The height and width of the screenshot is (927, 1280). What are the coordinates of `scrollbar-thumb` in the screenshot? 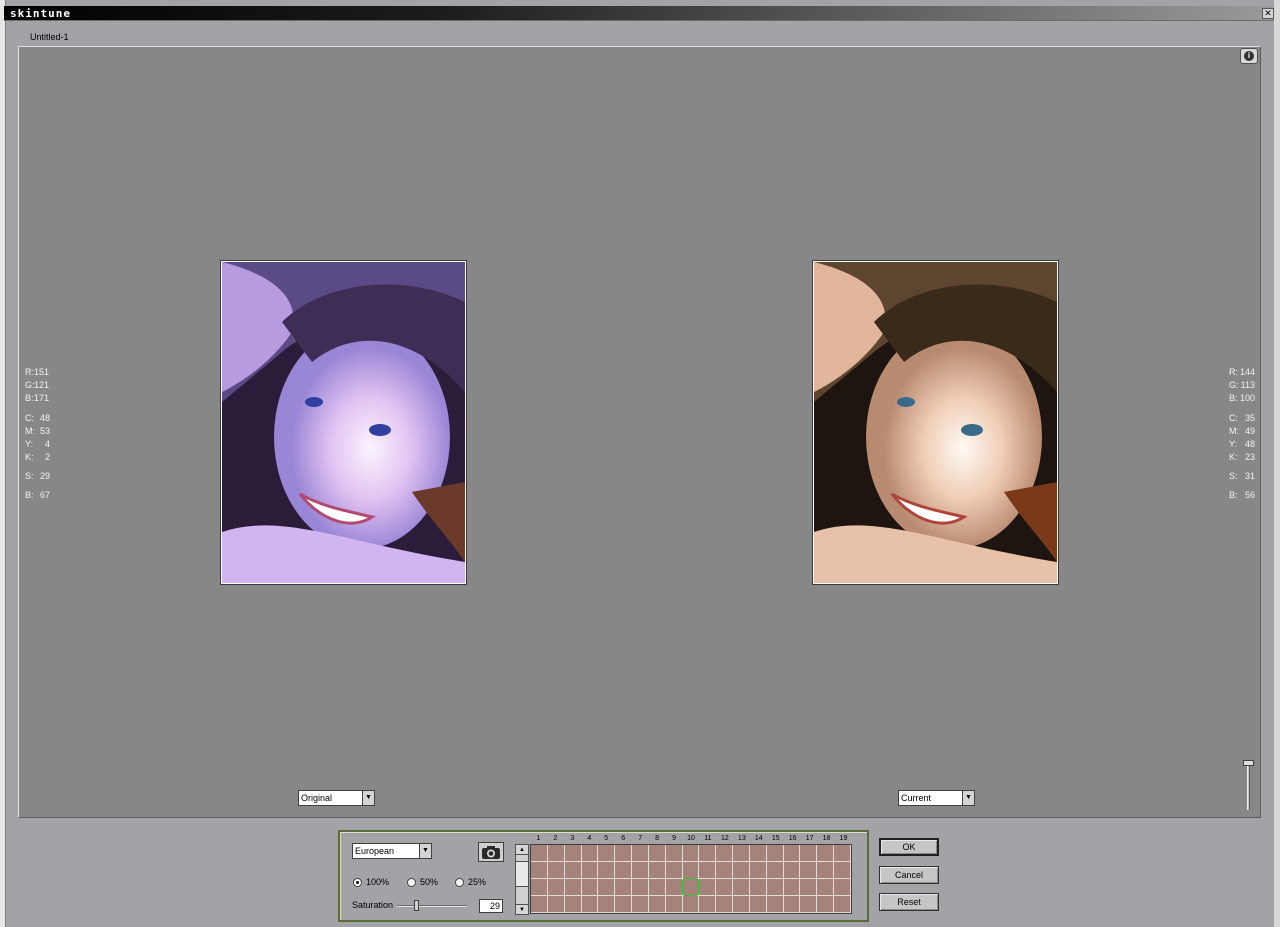 It's located at (522, 874).